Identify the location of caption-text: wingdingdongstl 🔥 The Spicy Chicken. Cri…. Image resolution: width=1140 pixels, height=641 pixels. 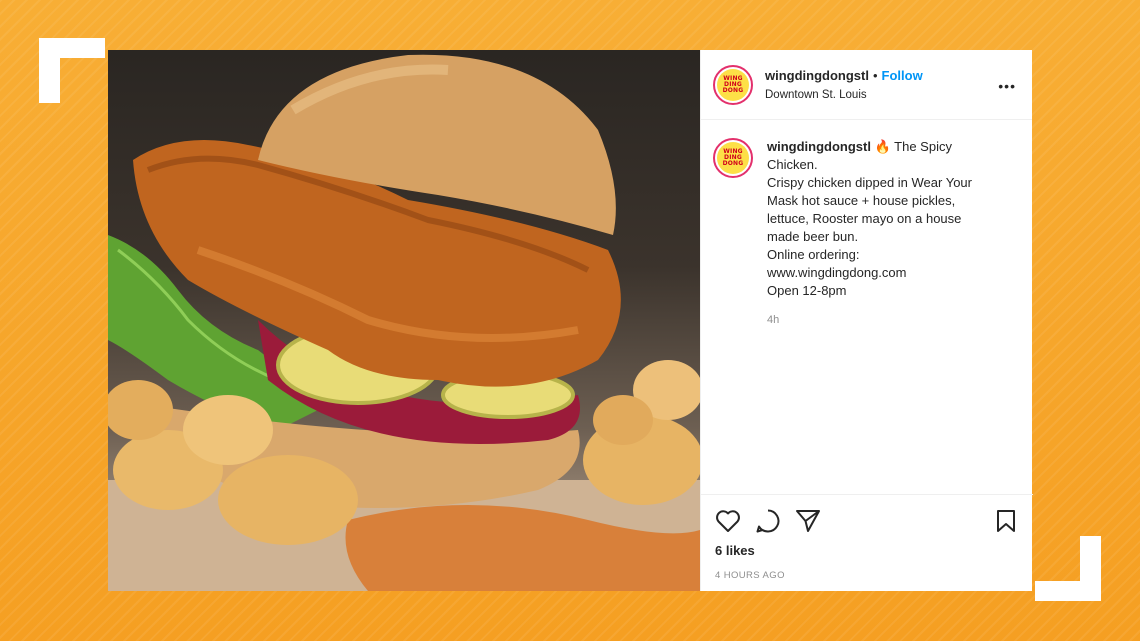
(882, 219).